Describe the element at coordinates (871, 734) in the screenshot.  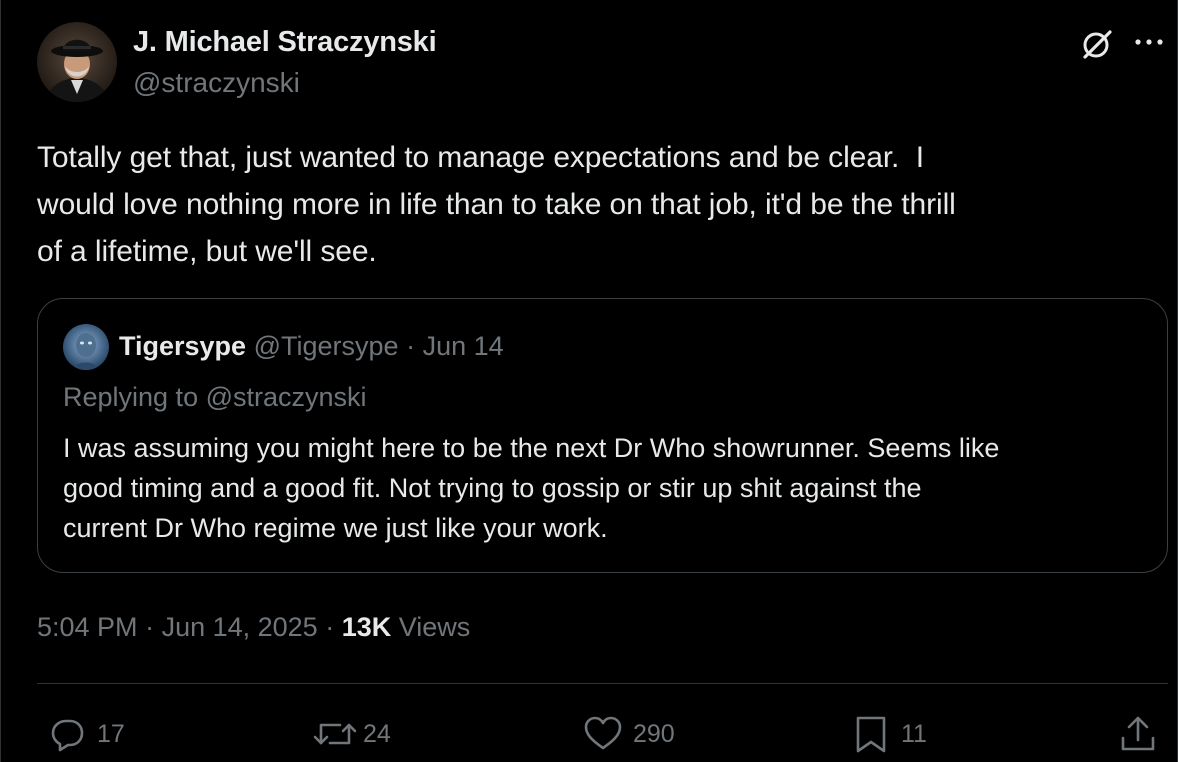
I see `bookmark-icon` at that location.